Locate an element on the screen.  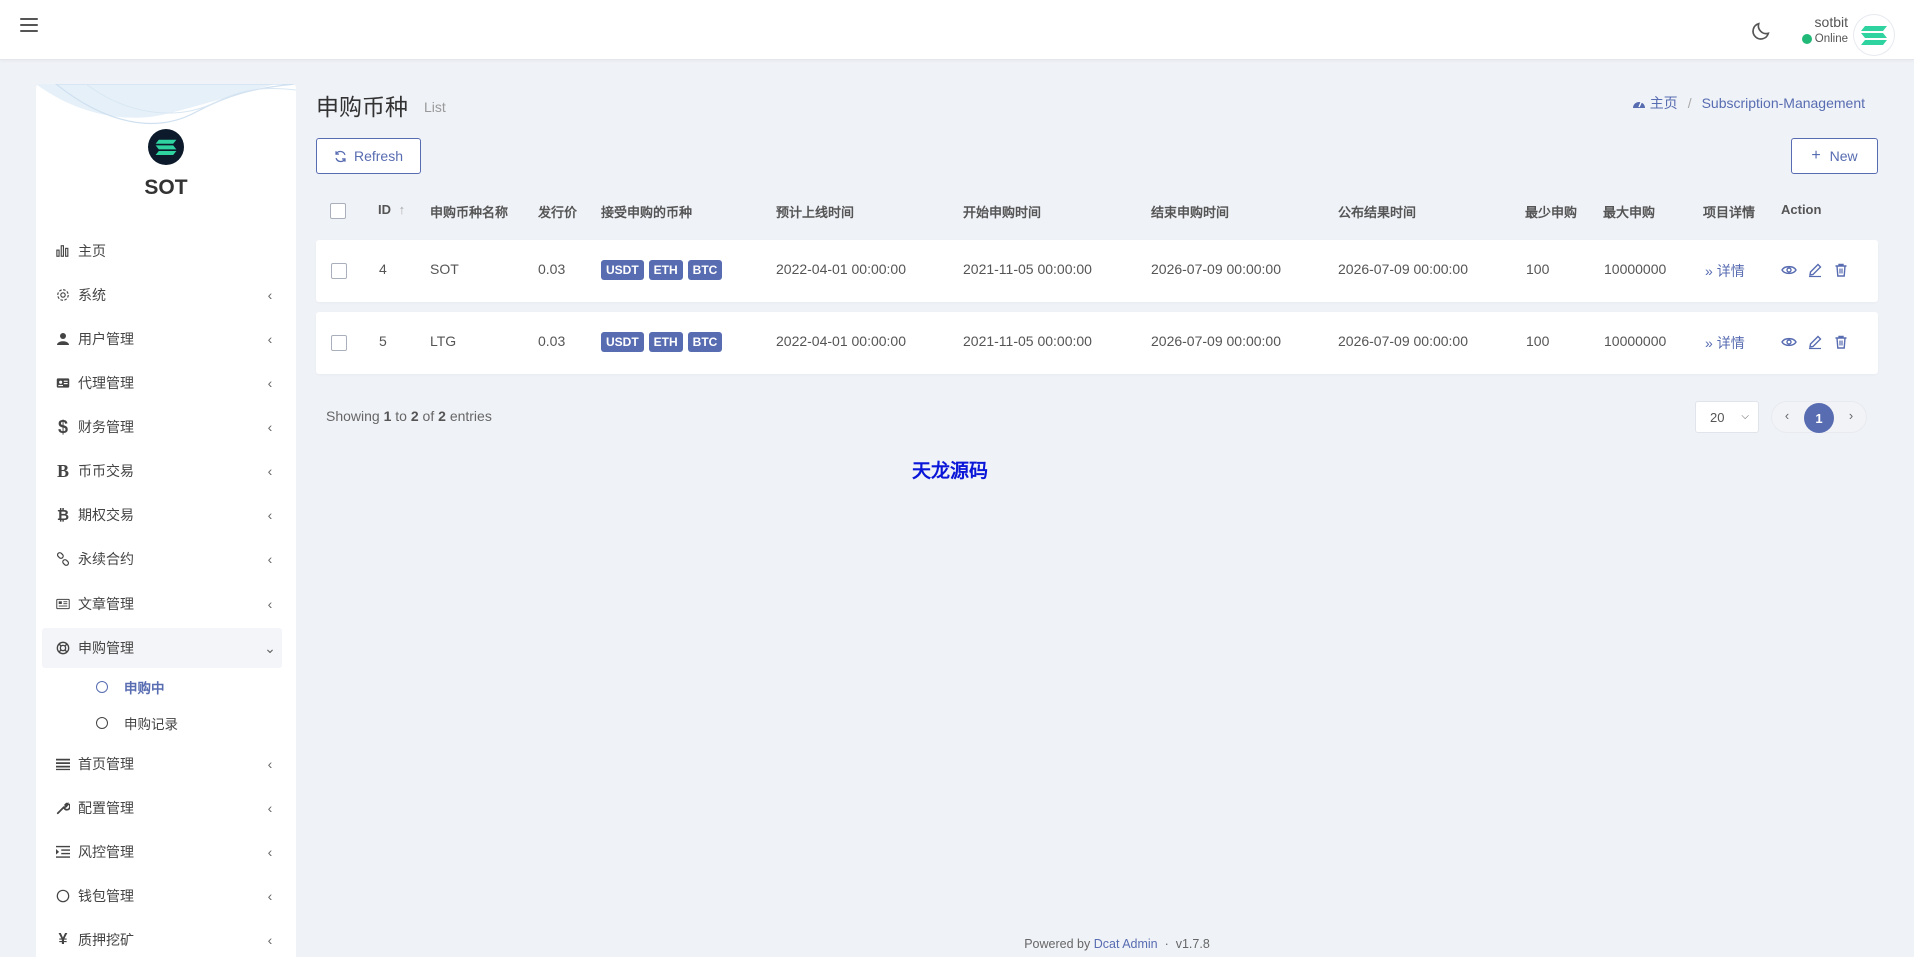
footer-powered-by: Powered by is located at coordinates (1057, 944).